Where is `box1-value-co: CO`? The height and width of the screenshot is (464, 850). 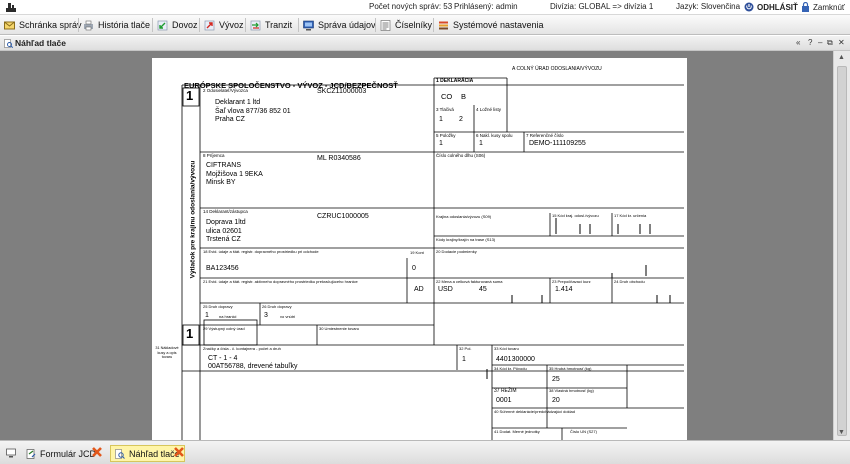 box1-value-co: CO is located at coordinates (447, 96).